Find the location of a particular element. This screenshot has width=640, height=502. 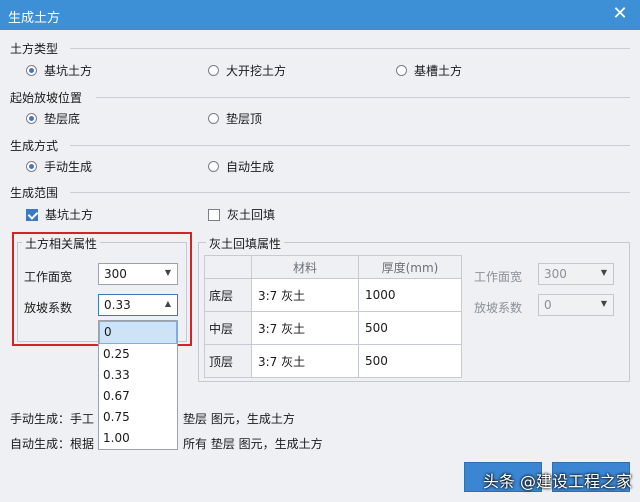

dropdown-option: 1.00 is located at coordinates (138, 438).